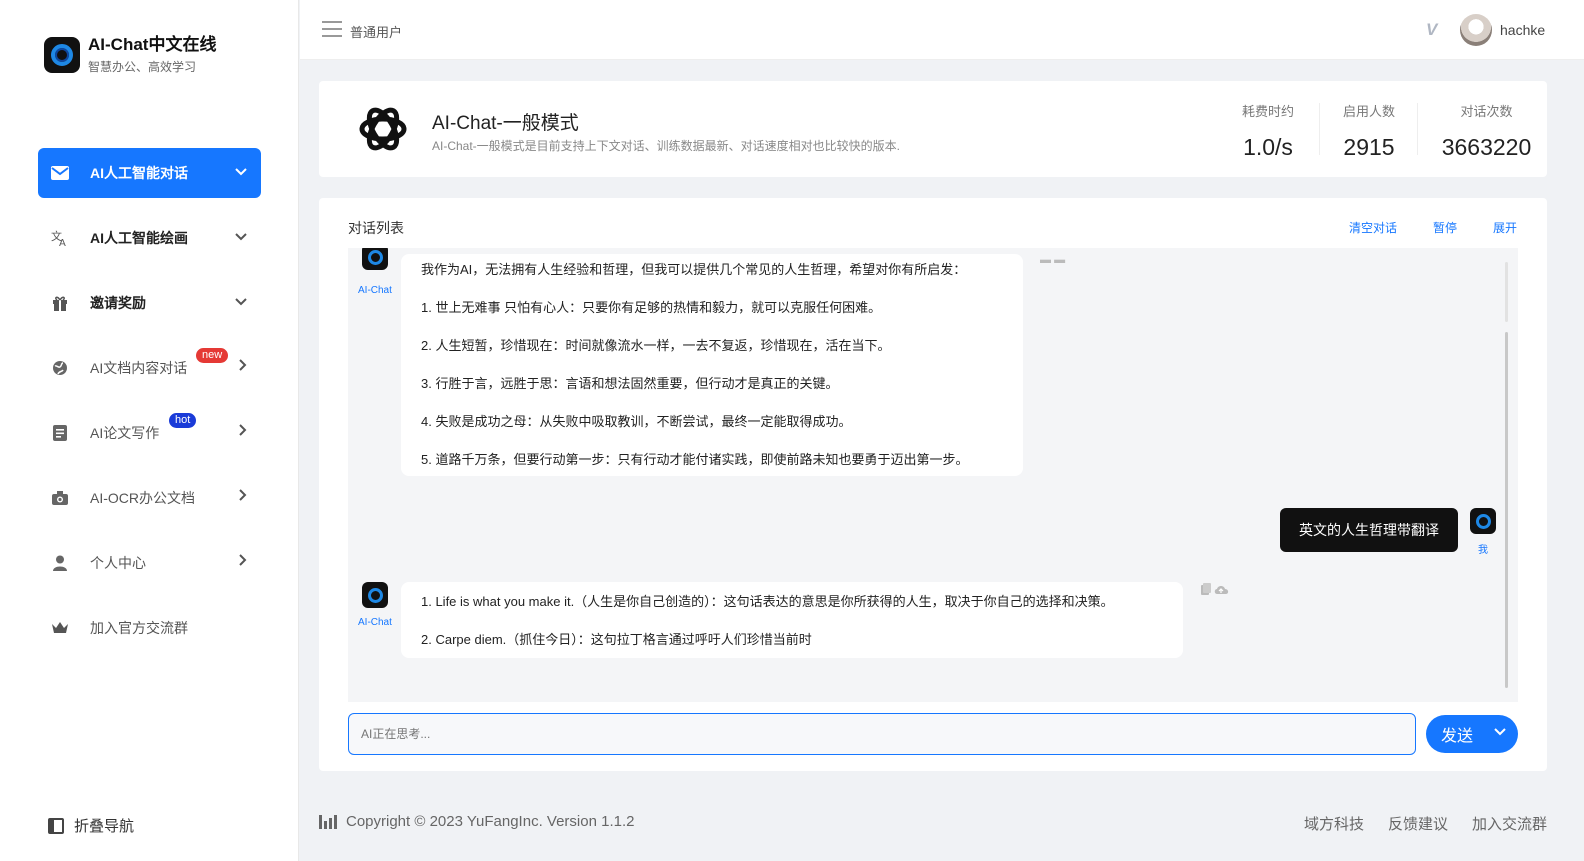 This screenshot has height=861, width=1584. Describe the element at coordinates (376, 32) in the screenshot. I see `user-type-label: 普通用户` at that location.